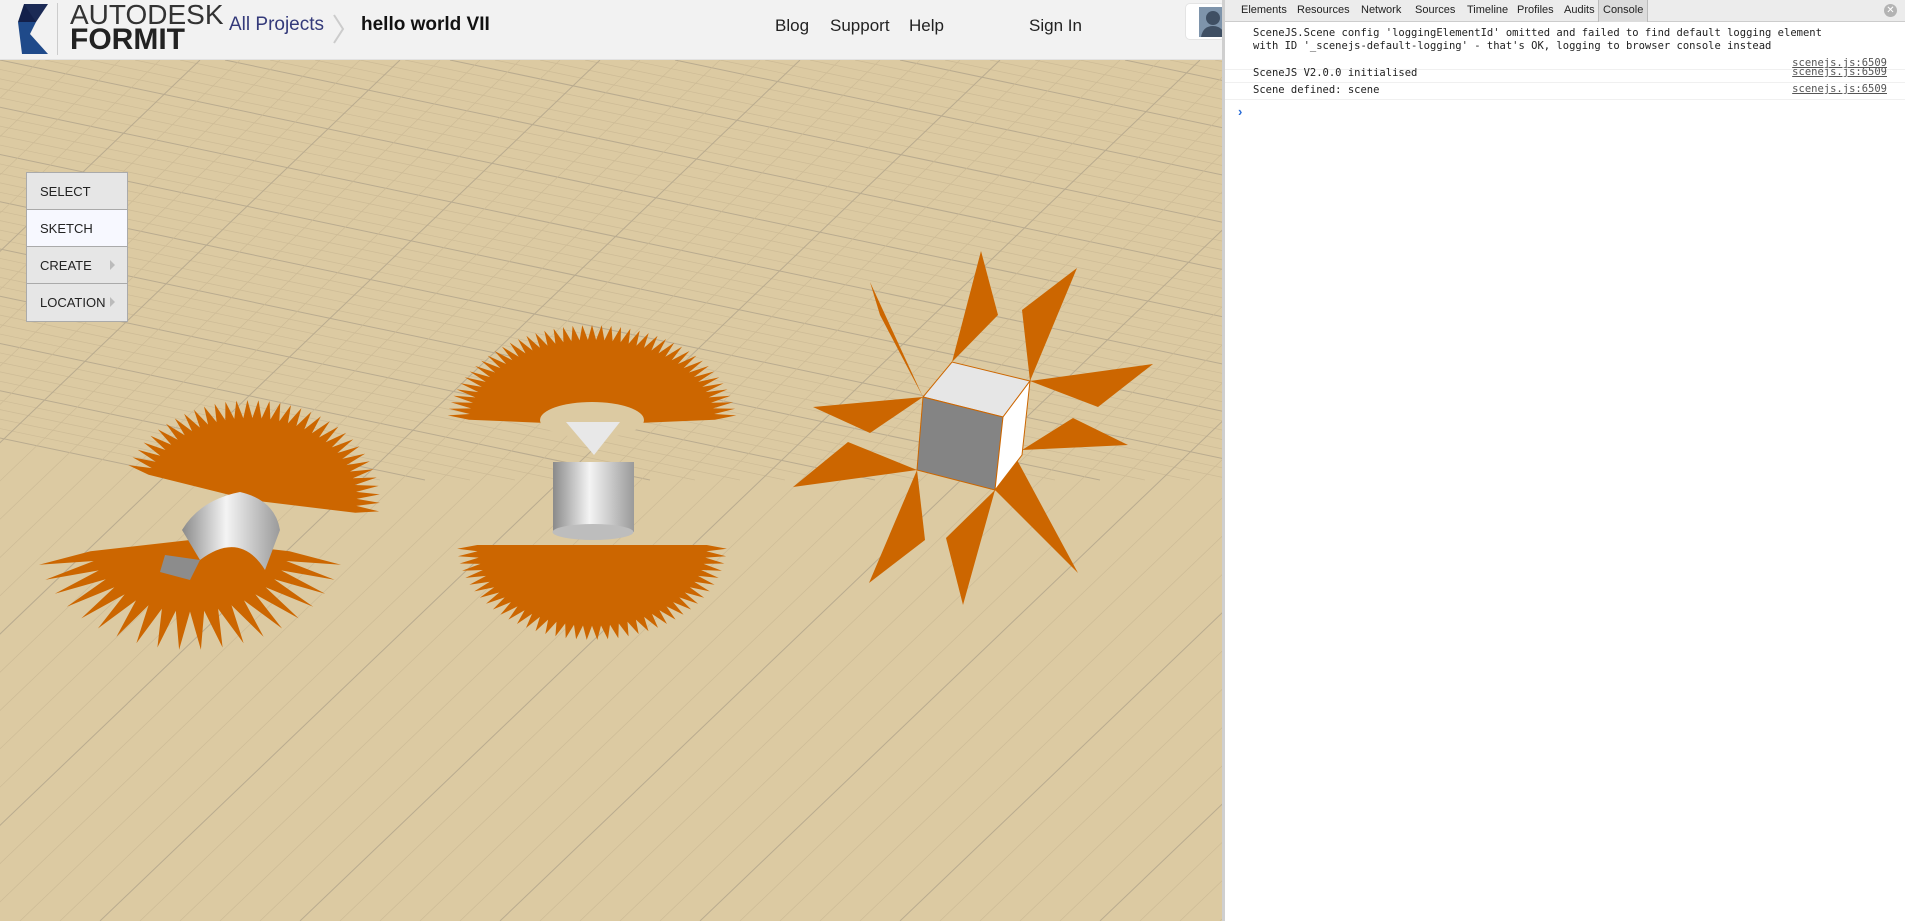 The image size is (1905, 921). What do you see at coordinates (57, 29) in the screenshot?
I see `logo-divider` at bounding box center [57, 29].